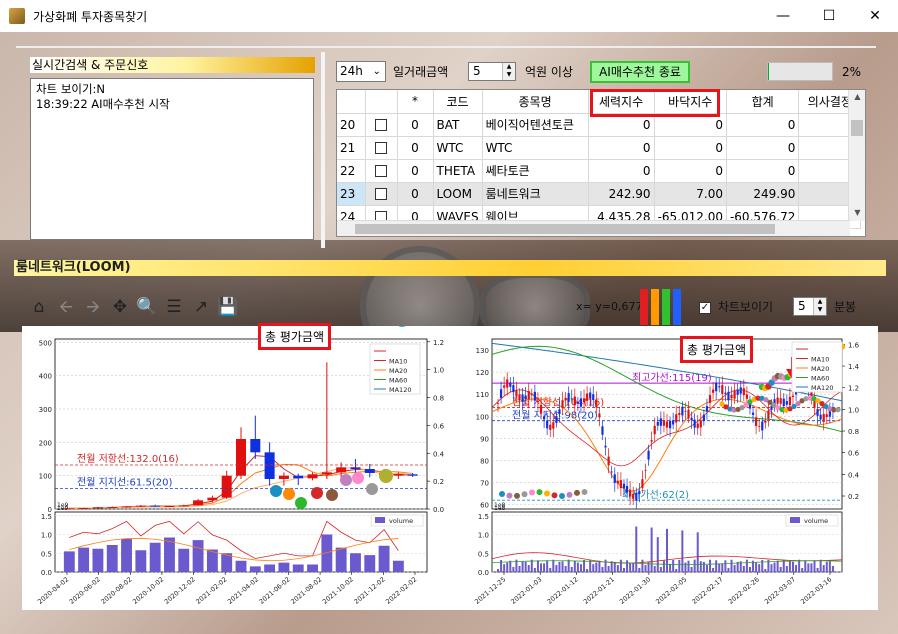  I want to click on table-row: 22 0 THETA 쎄타토큰 0 0 0, so click(599, 171).